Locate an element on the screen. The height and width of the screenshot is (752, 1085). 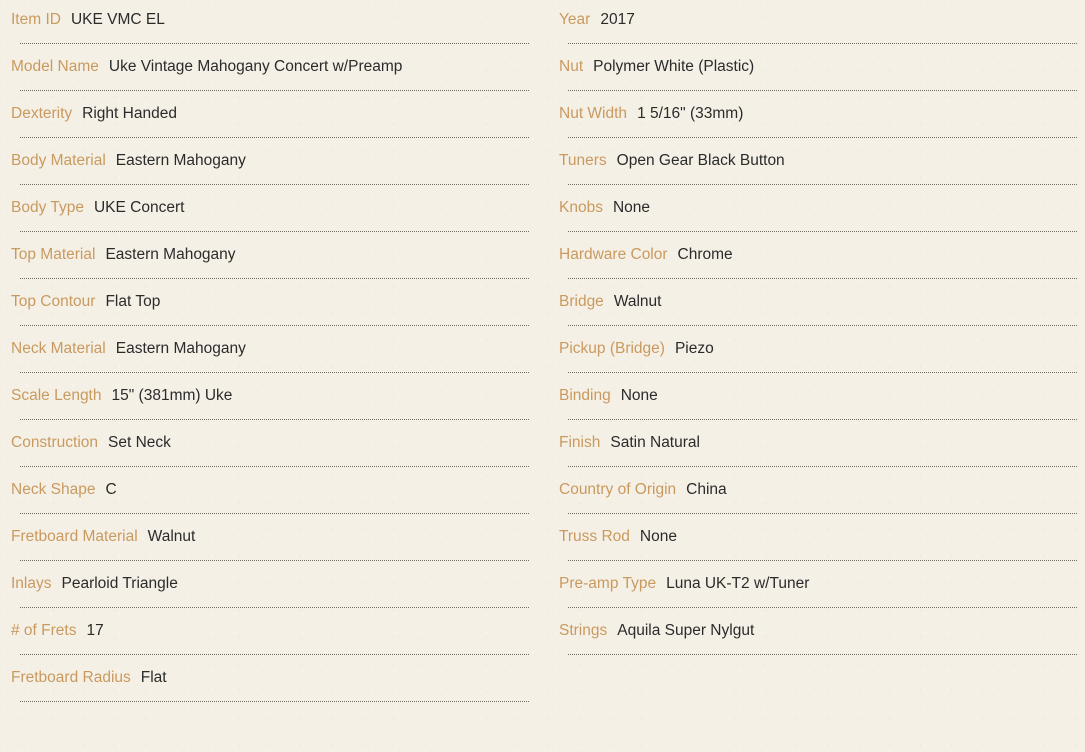
spec-label: Fretboard Material is located at coordinates (74, 536).